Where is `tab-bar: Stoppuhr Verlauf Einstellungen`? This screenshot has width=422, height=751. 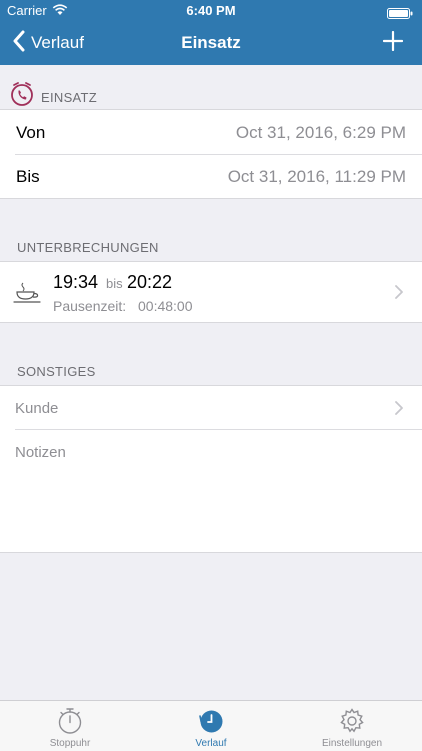 tab-bar: Stoppuhr Verlauf Einstellungen is located at coordinates (211, 725).